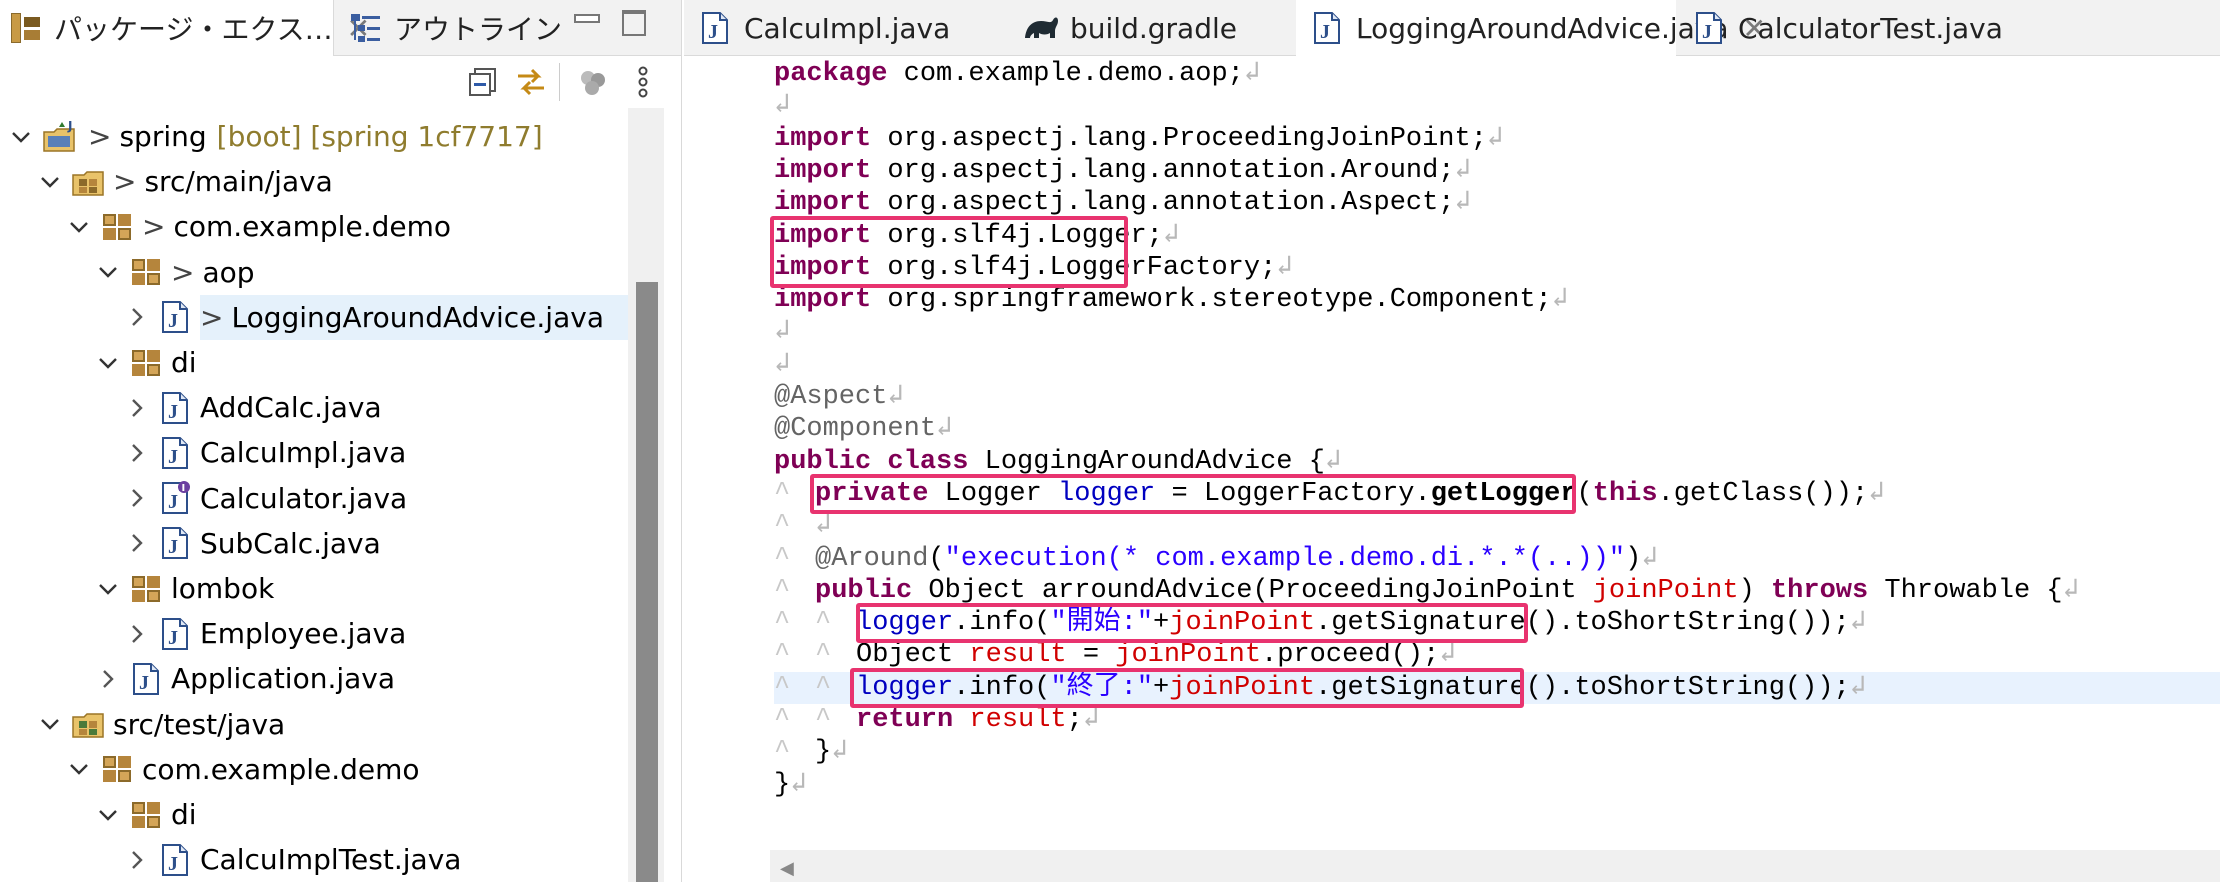 The width and height of the screenshot is (2220, 882). I want to click on code-token: ;, so click(1074, 720).